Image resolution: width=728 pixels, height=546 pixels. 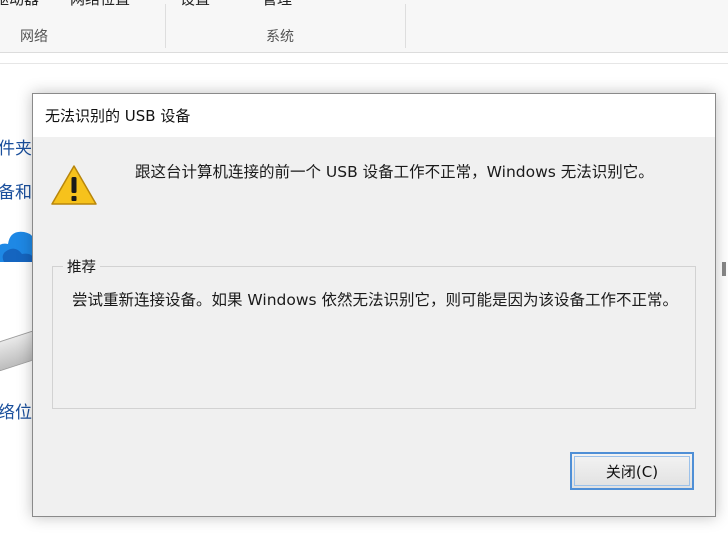 What do you see at coordinates (118, 116) in the screenshot?
I see `dialog-title: 无法识别的 USB 设备` at bounding box center [118, 116].